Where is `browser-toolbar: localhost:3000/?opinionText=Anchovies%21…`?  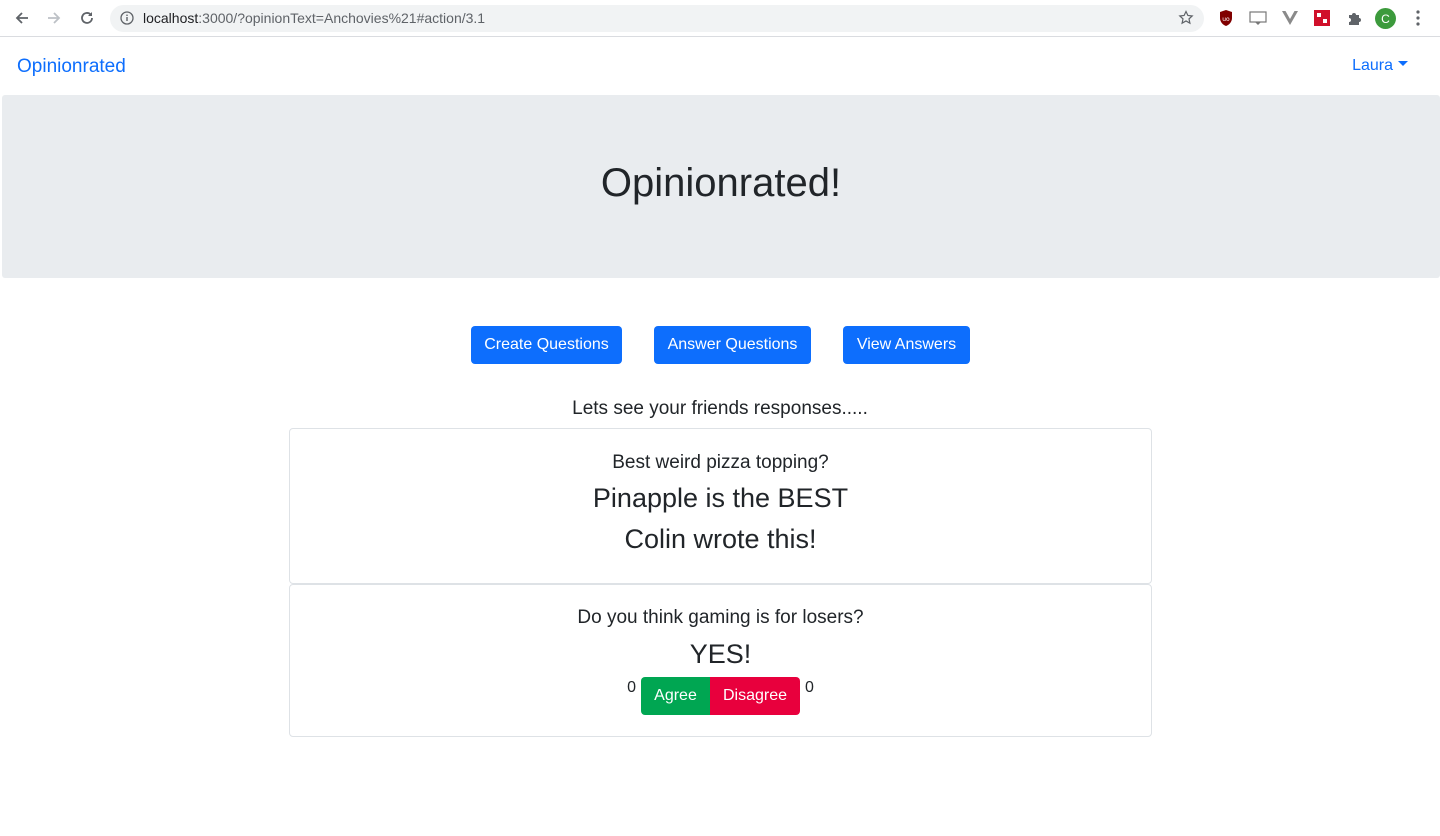 browser-toolbar: localhost:3000/?opinionText=Anchovies%21… is located at coordinates (720, 18).